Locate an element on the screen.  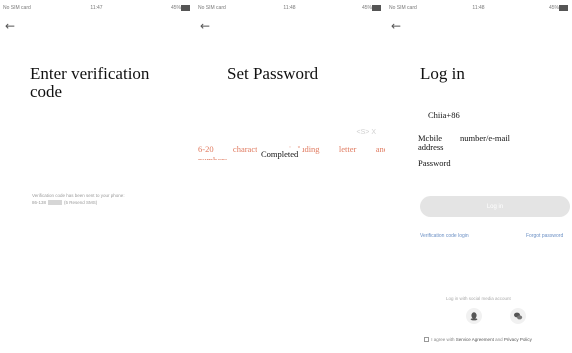
page-title: Enter verification code is located at coordinates (90, 82).